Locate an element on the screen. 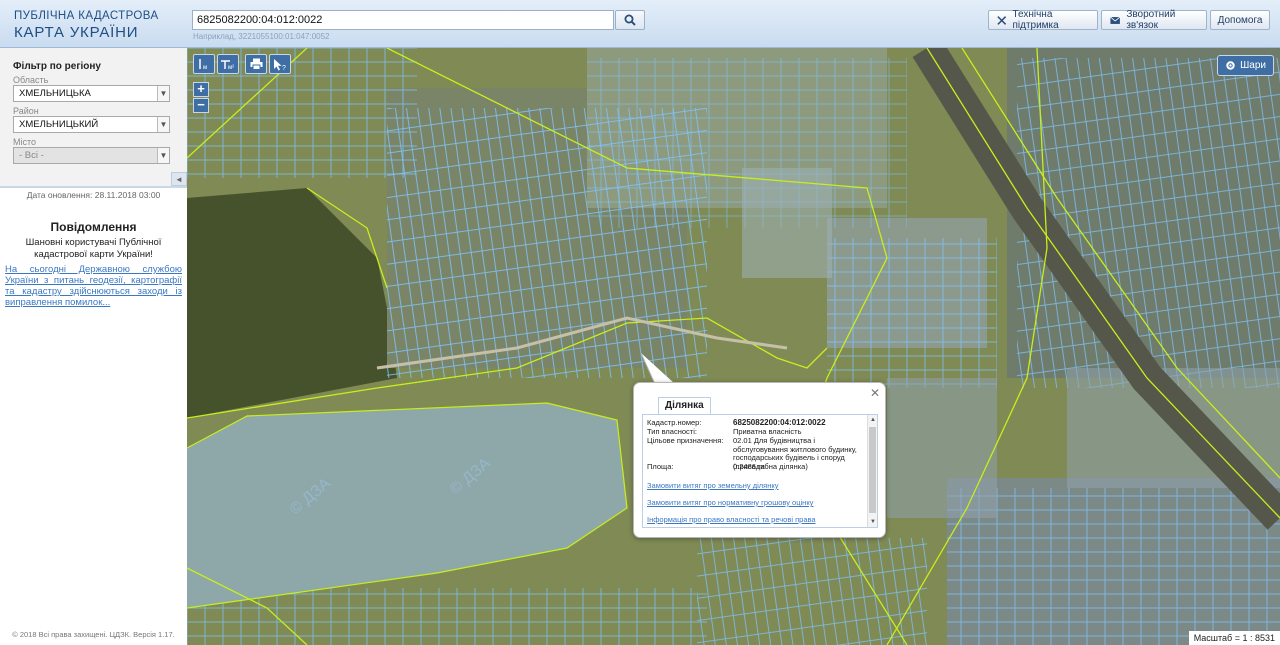 Image resolution: width=1280 pixels, height=645 pixels. logo-line-1: ПУБЛІЧНА КАДАСТРОВА is located at coordinates (86, 16).